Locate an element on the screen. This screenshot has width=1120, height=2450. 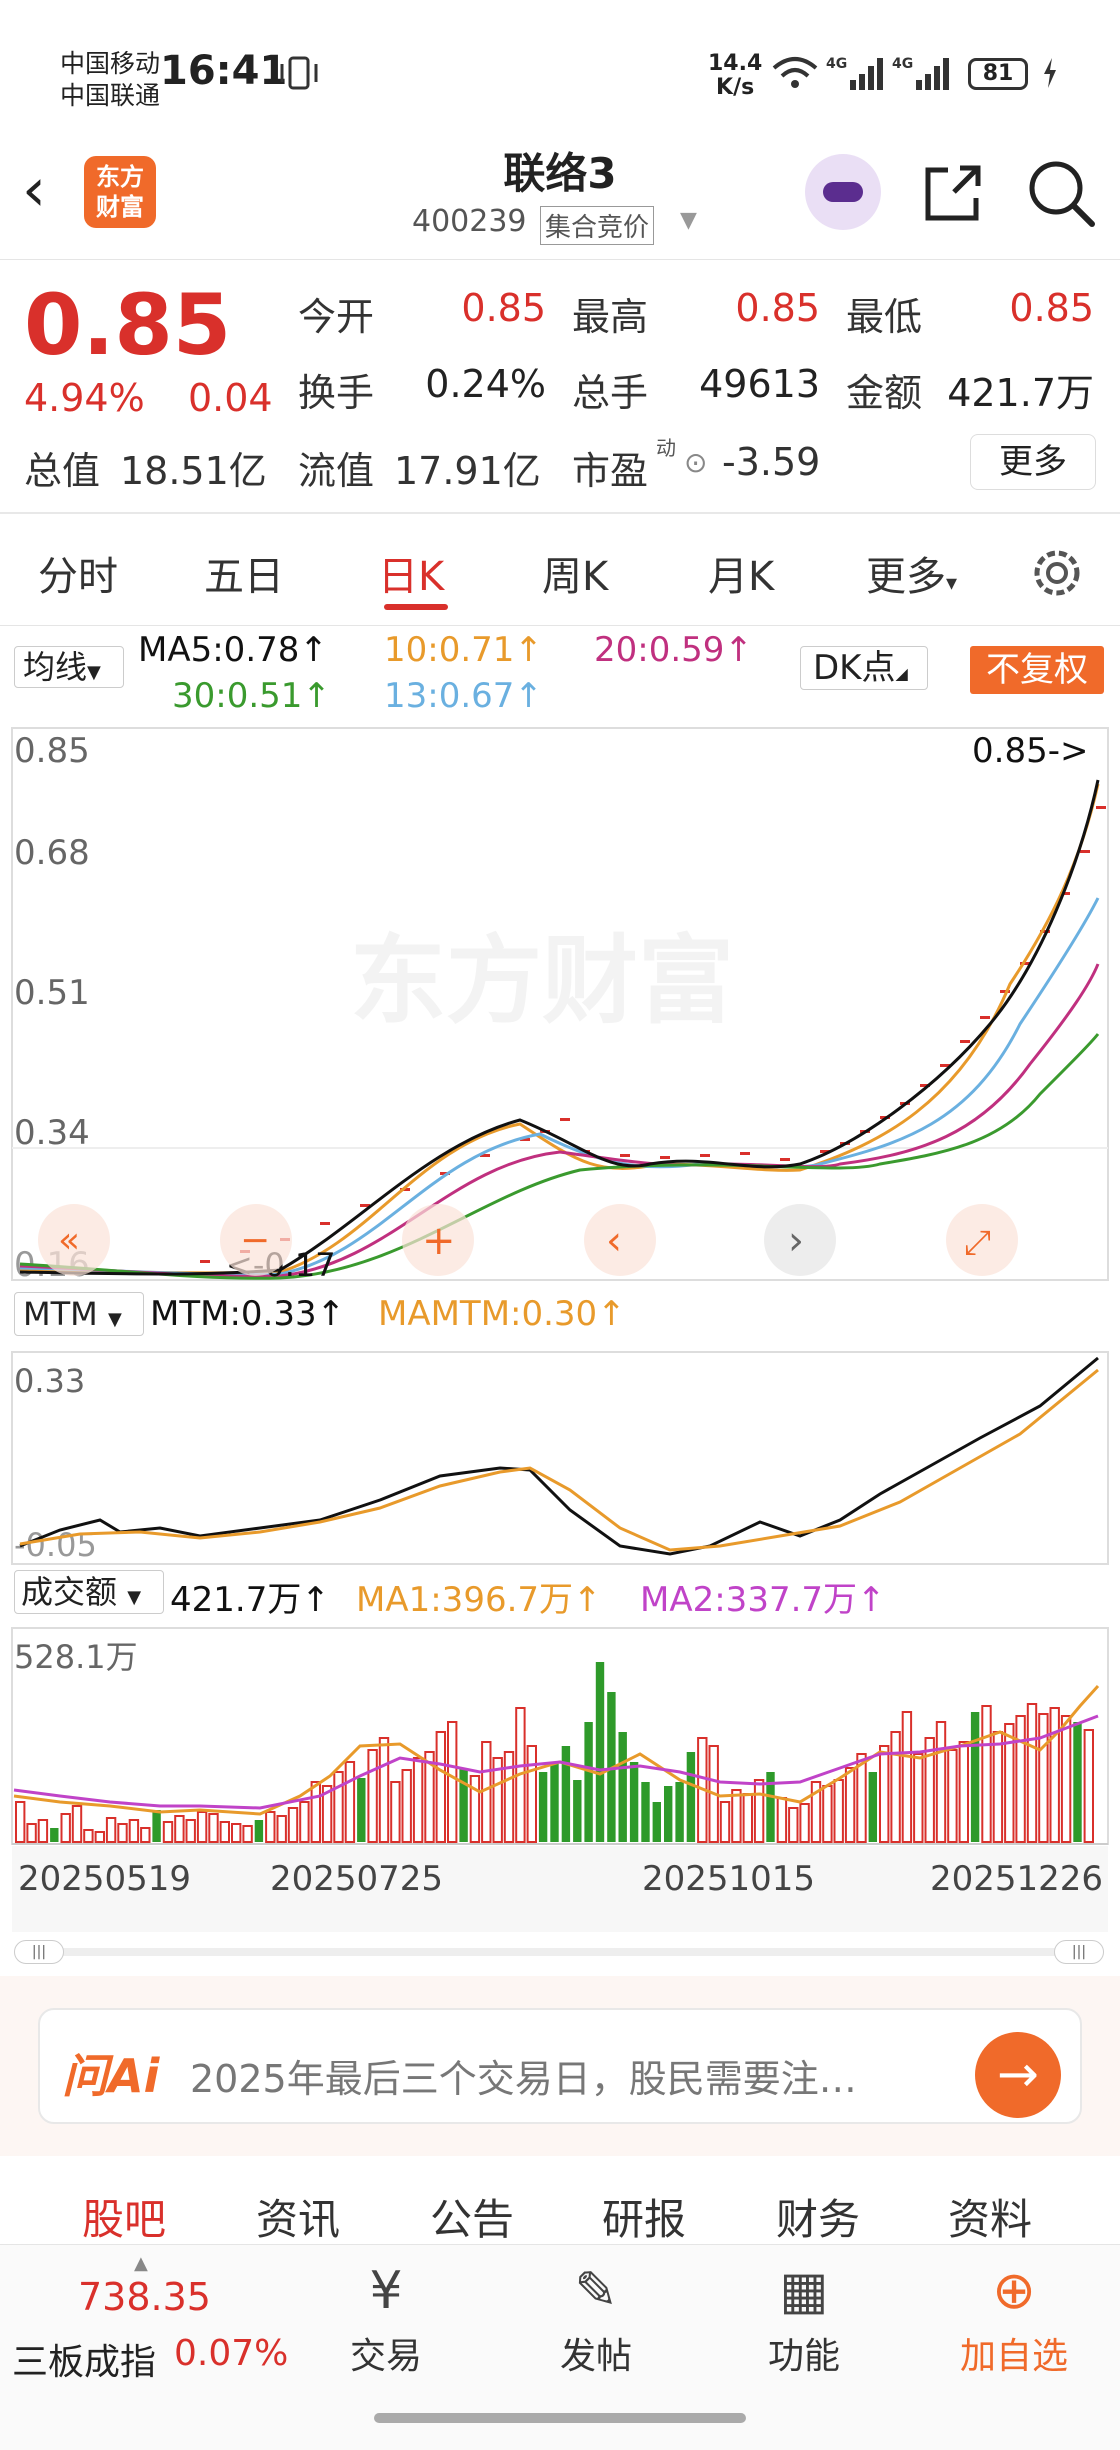
share-icon is located at coordinates (953, 193).